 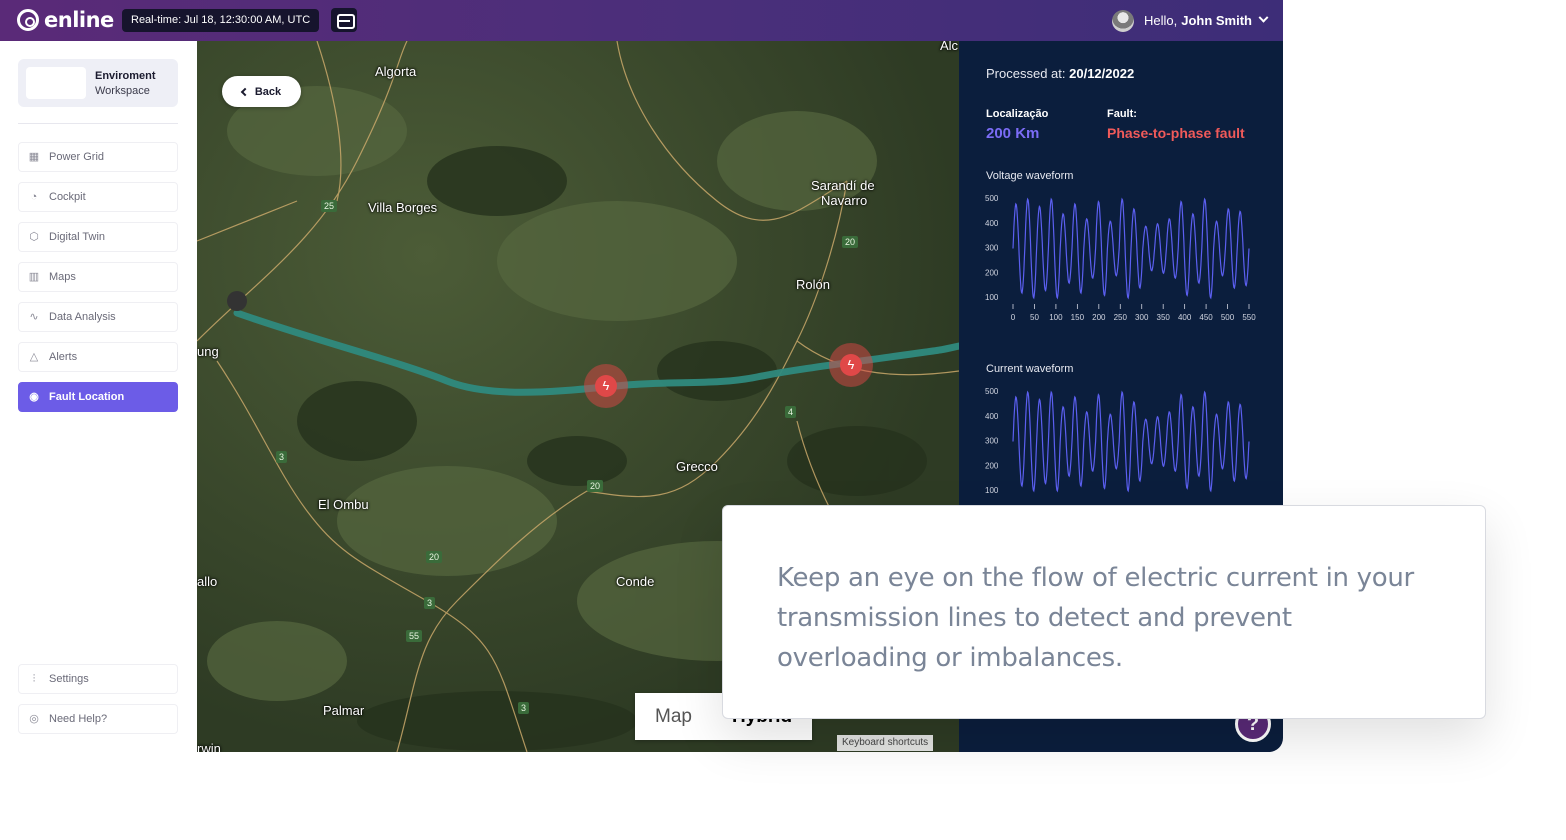 What do you see at coordinates (1056, 317) in the screenshot?
I see `x-tick-label: 100` at bounding box center [1056, 317].